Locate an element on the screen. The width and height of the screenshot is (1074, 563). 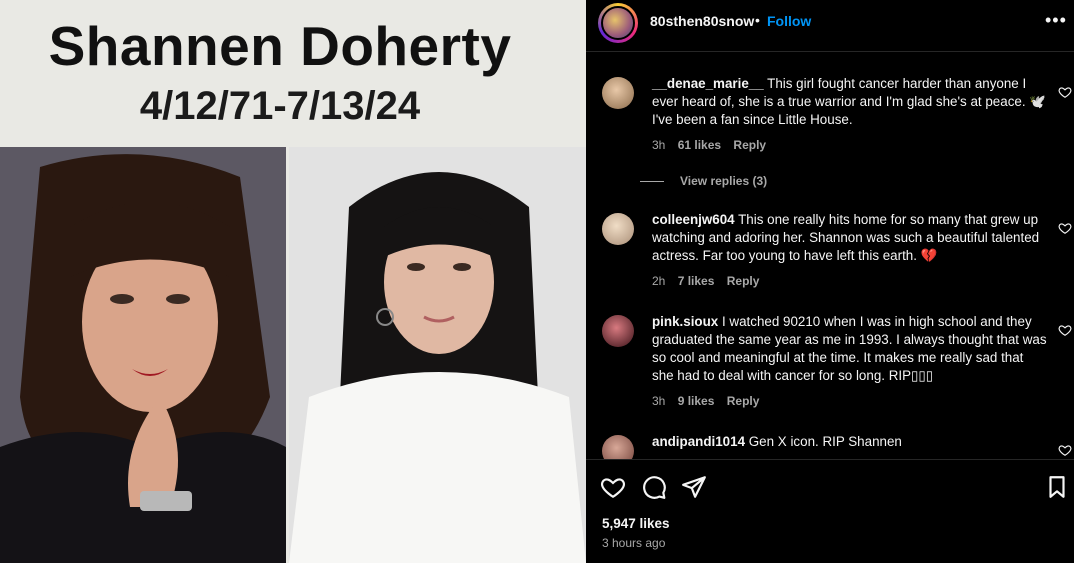
comment-username: andipandi1014 is located at coordinates (698, 441).